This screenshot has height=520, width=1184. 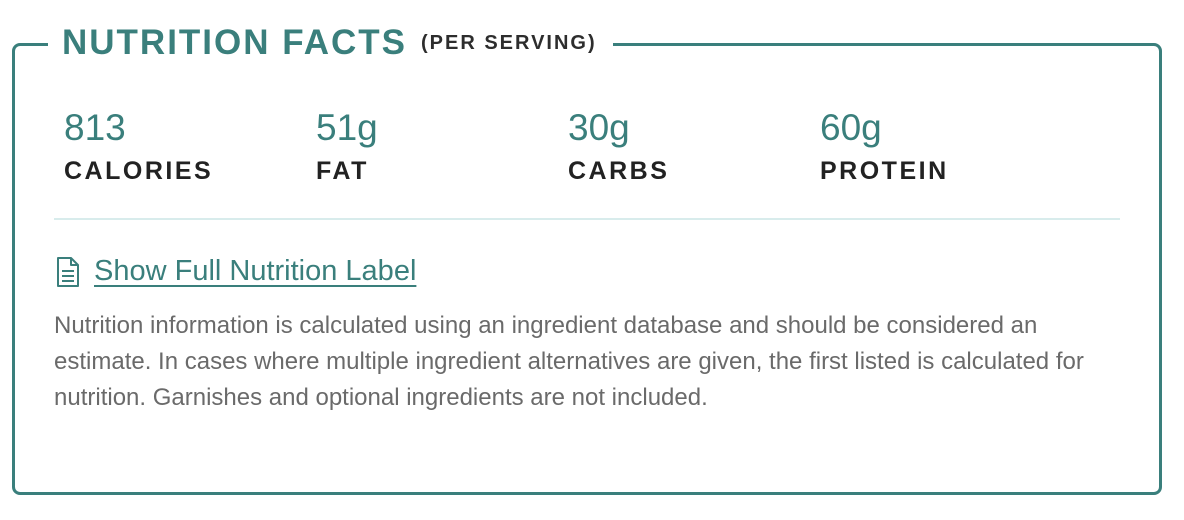 What do you see at coordinates (255, 271) in the screenshot?
I see `show-full-nutrition-label-link: Show Full Nutrition Label` at bounding box center [255, 271].